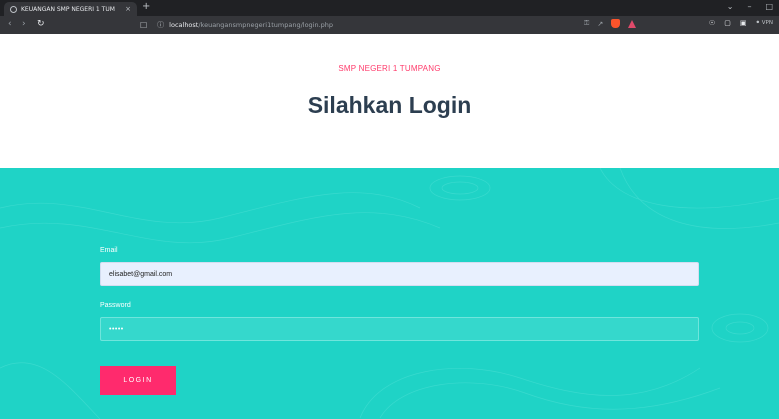 This screenshot has height=419, width=779. What do you see at coordinates (266, 25) in the screenshot?
I see `url-path: /keuangansmpnegeri1tumpang/login.php` at bounding box center [266, 25].